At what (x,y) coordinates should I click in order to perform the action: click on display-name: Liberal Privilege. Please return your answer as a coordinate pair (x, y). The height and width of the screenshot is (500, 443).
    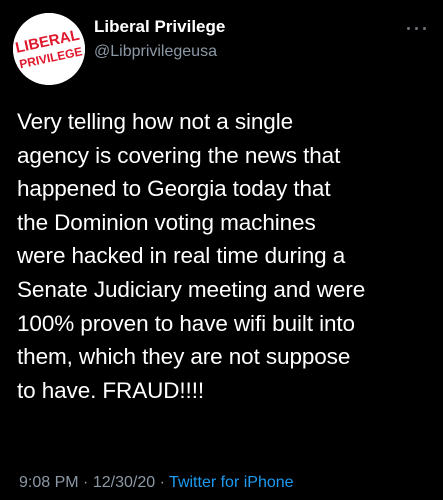
    Looking at the image, I should click on (159, 27).